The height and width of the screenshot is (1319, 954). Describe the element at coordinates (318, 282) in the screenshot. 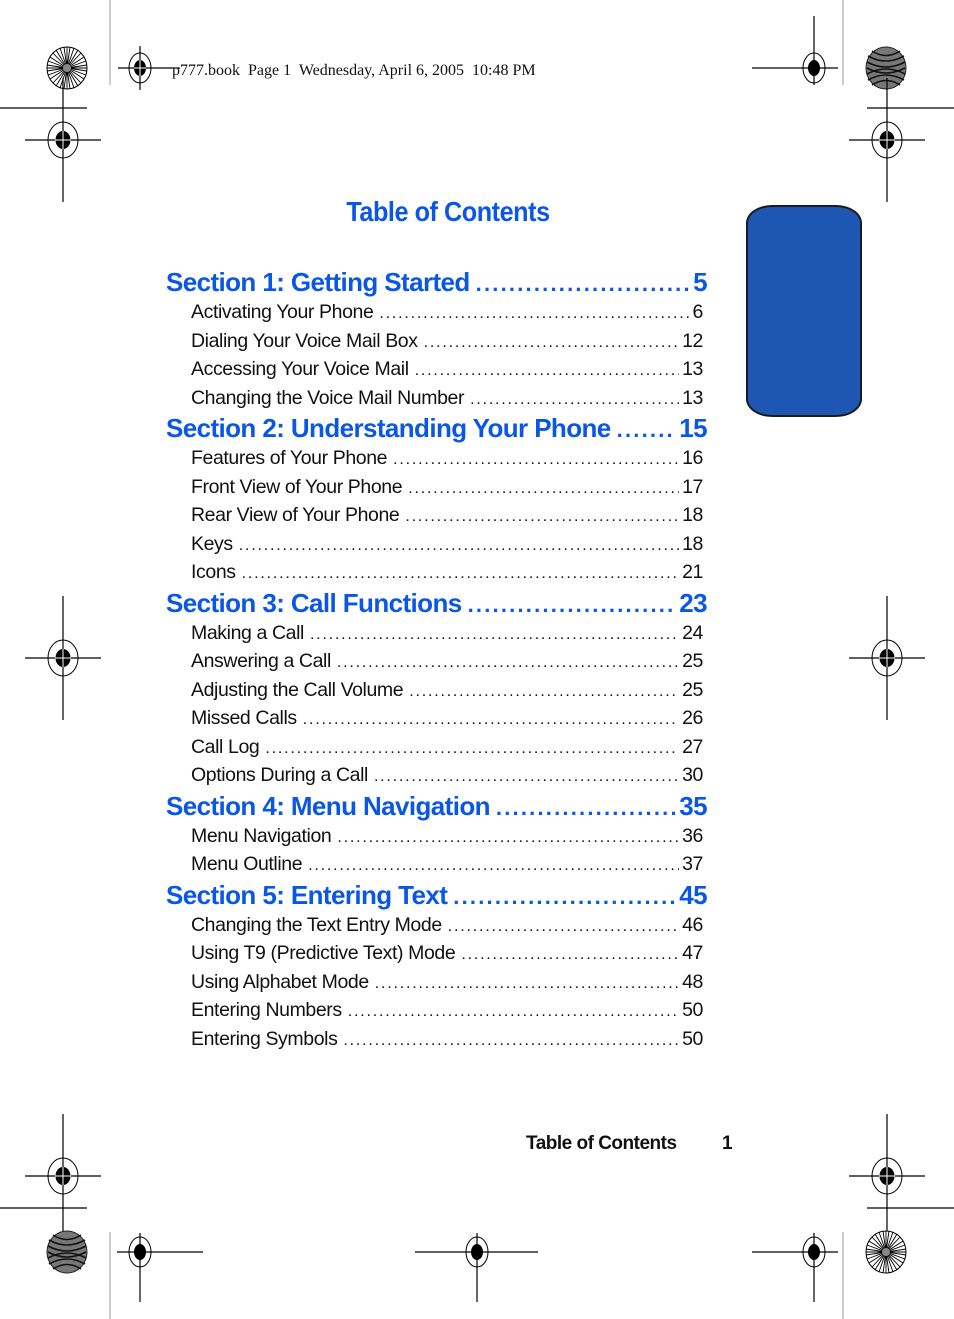

I see `toc-section-title: Section 1: Getting Started` at that location.